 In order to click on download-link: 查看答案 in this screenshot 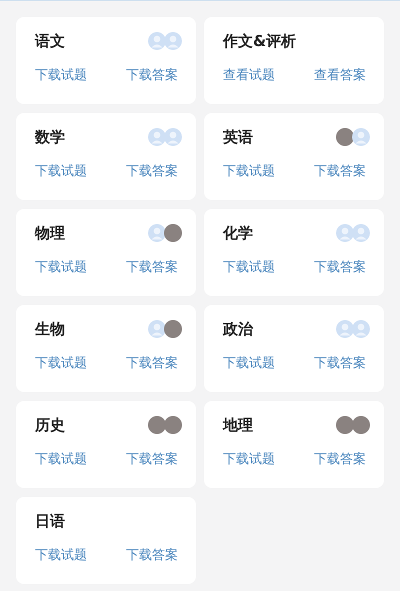, I will do `click(340, 75)`.